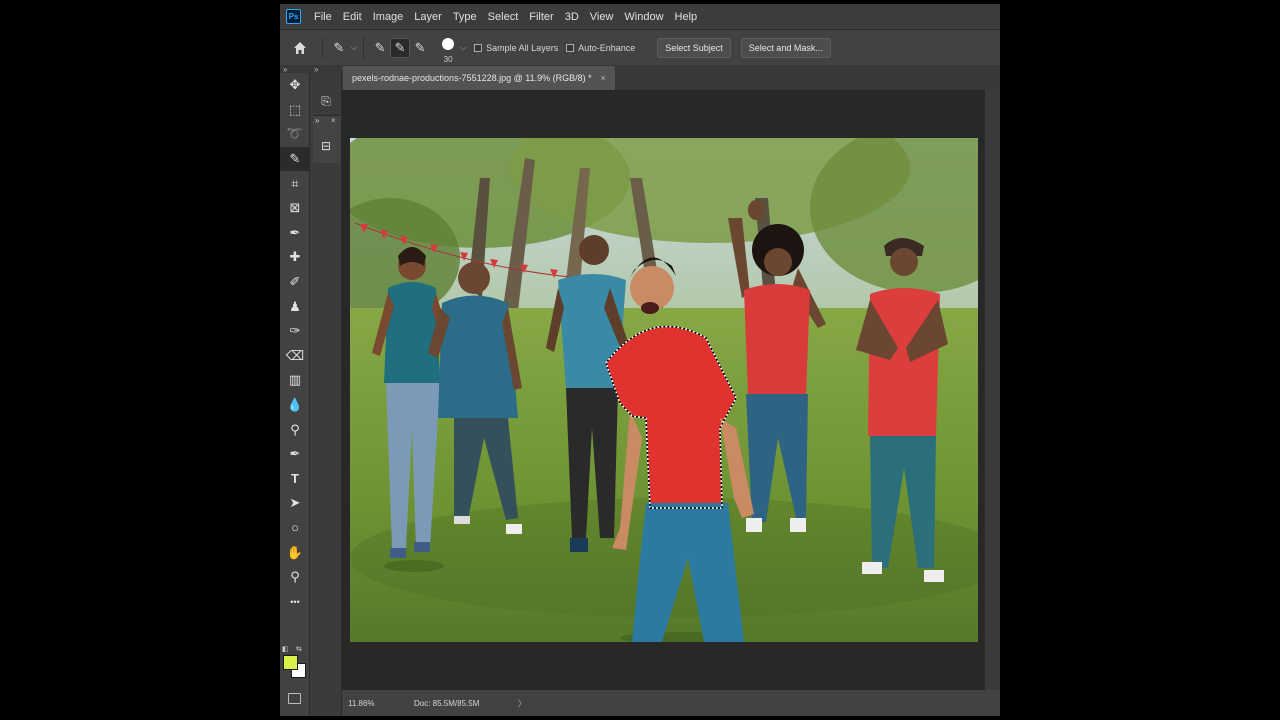  I want to click on history-panel-icon: ⎘, so click(326, 101).